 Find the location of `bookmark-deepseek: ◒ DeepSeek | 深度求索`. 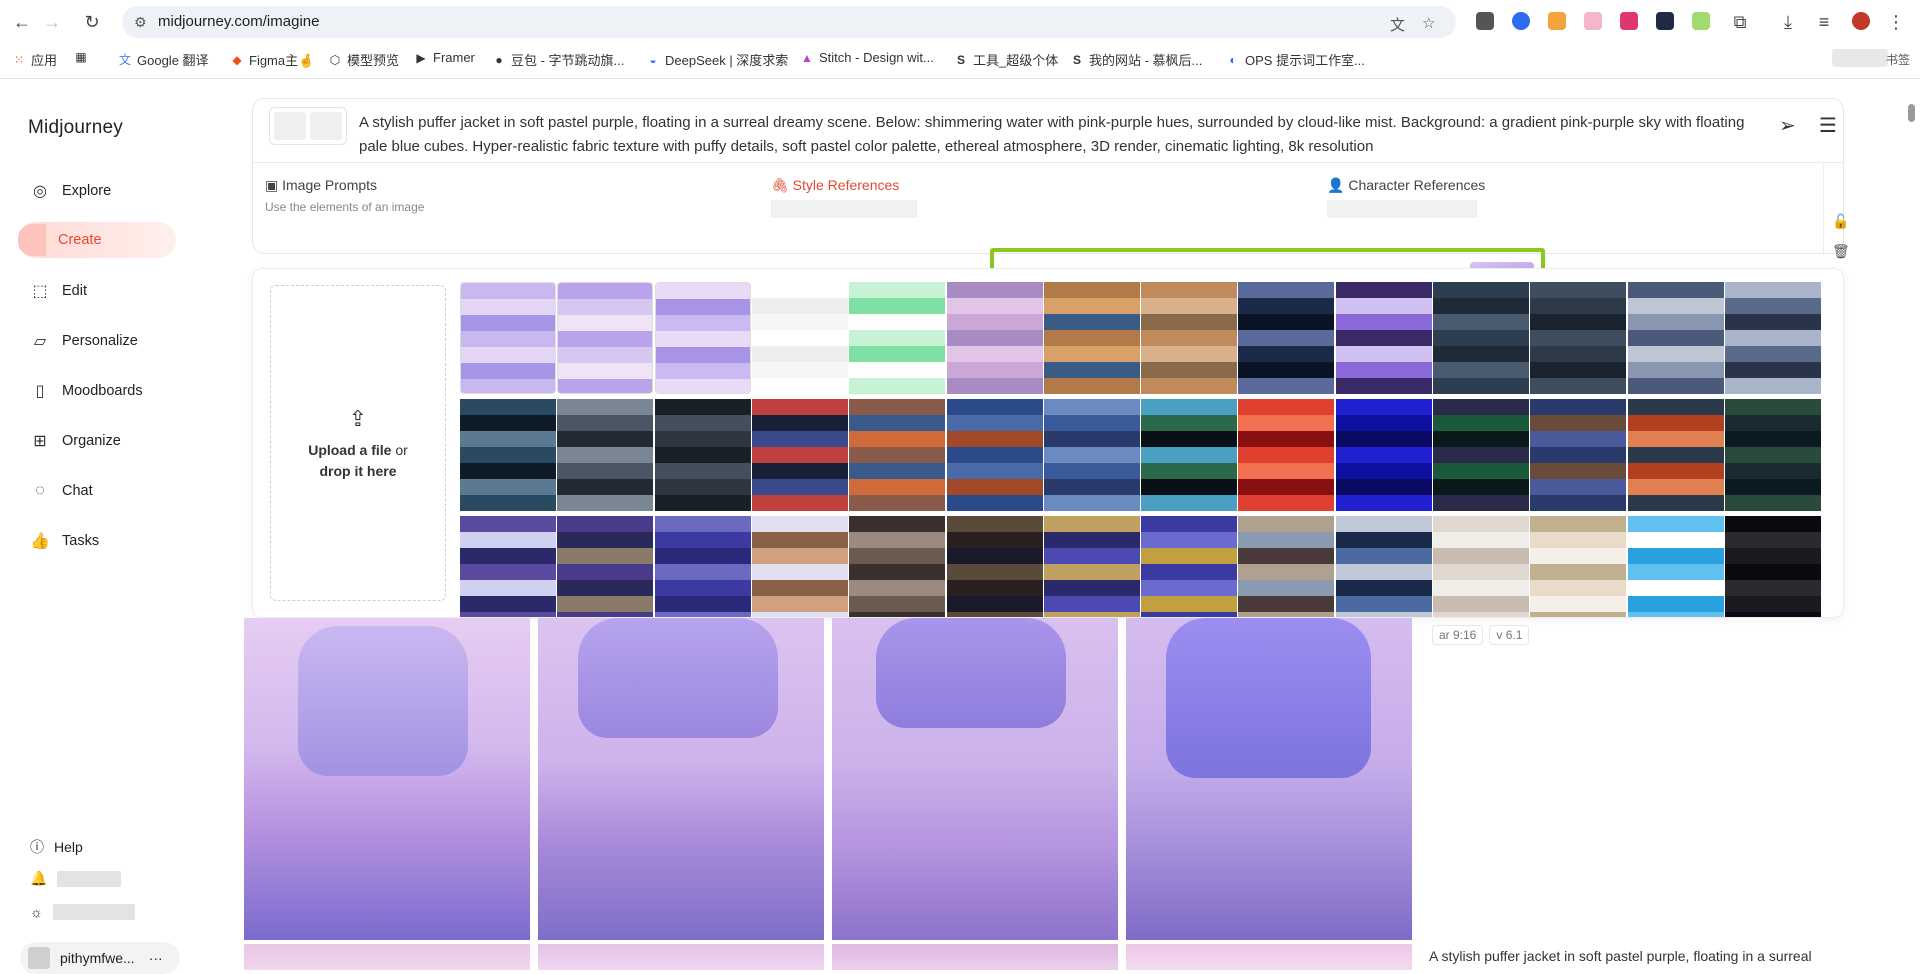

bookmark-deepseek: ◒ DeepSeek | 深度求索 is located at coordinates (717, 59).